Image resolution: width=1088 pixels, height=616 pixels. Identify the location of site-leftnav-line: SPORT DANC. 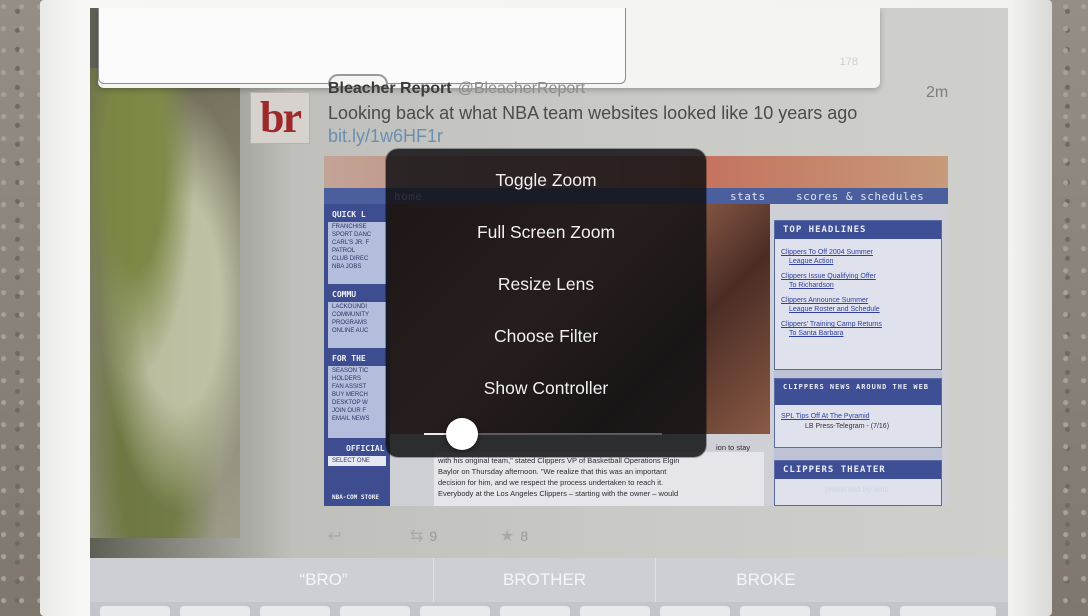
(352, 235).